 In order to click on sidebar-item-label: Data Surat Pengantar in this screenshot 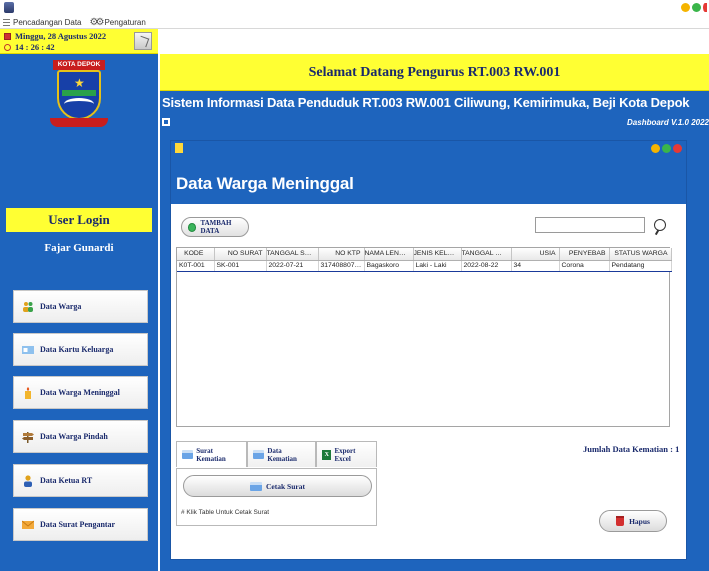, I will do `click(78, 524)`.